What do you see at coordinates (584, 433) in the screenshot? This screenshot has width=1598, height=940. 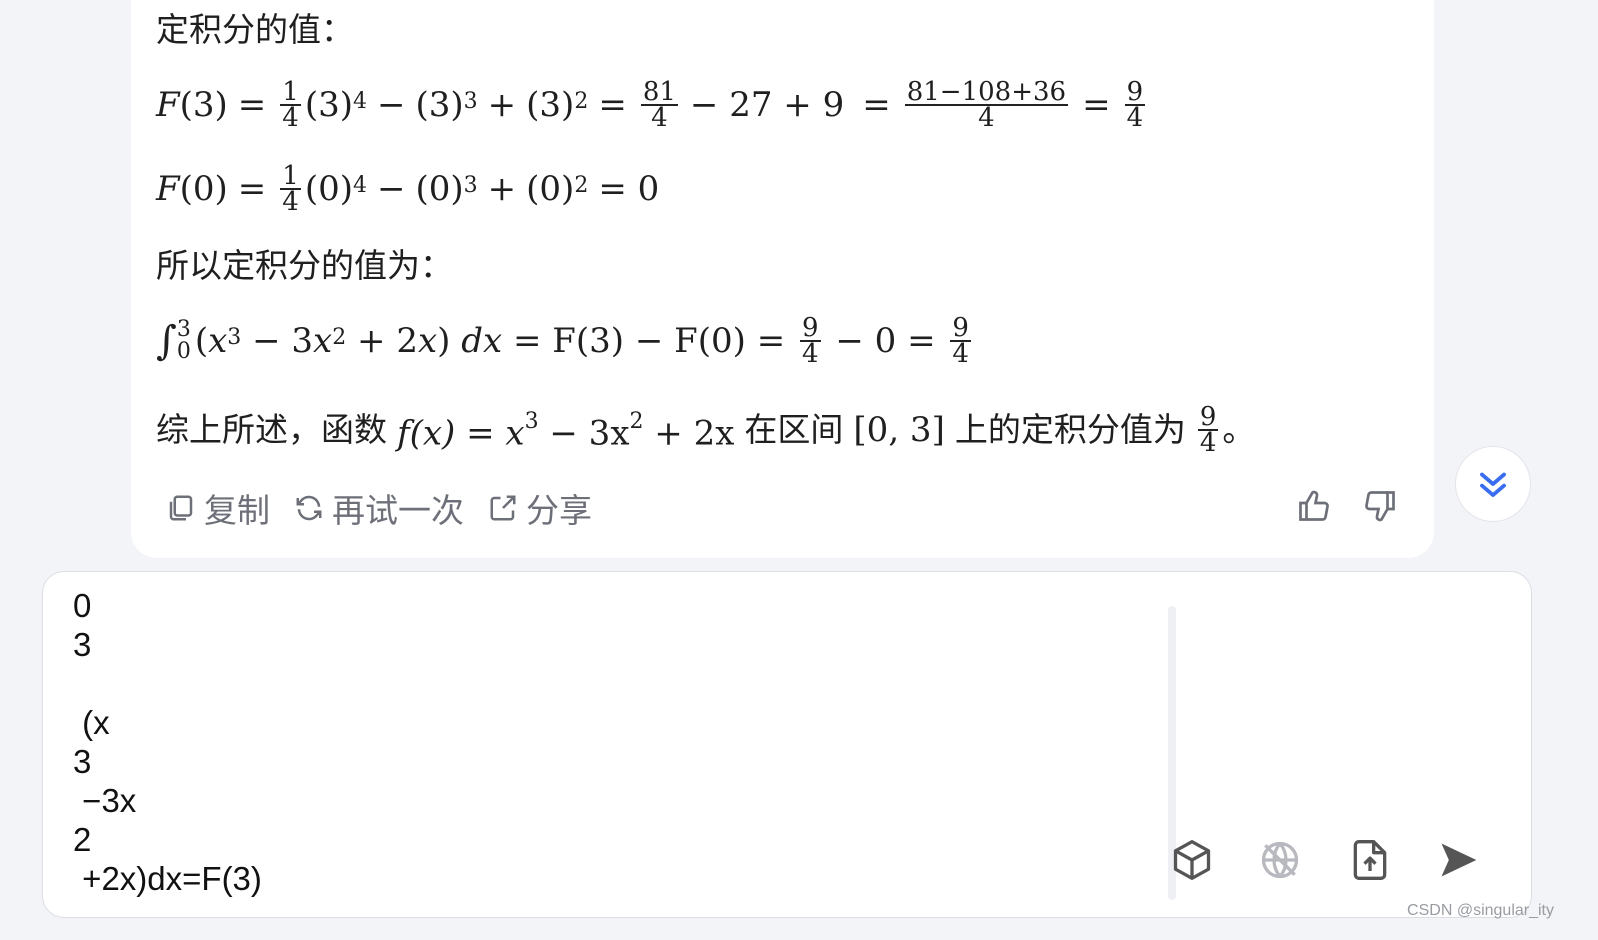 I see `term: − 3x` at bounding box center [584, 433].